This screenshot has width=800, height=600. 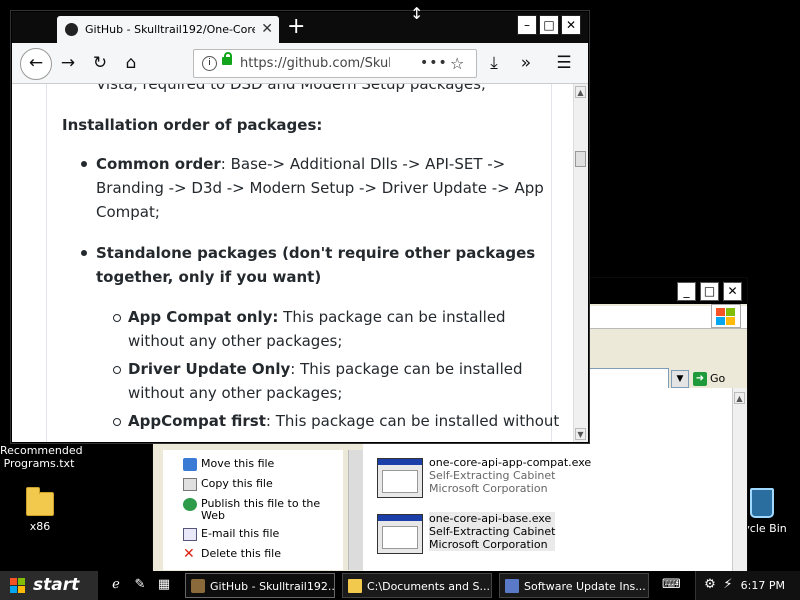 I want to click on page-scrollbar: ▲ ▼, so click(x=580, y=263).